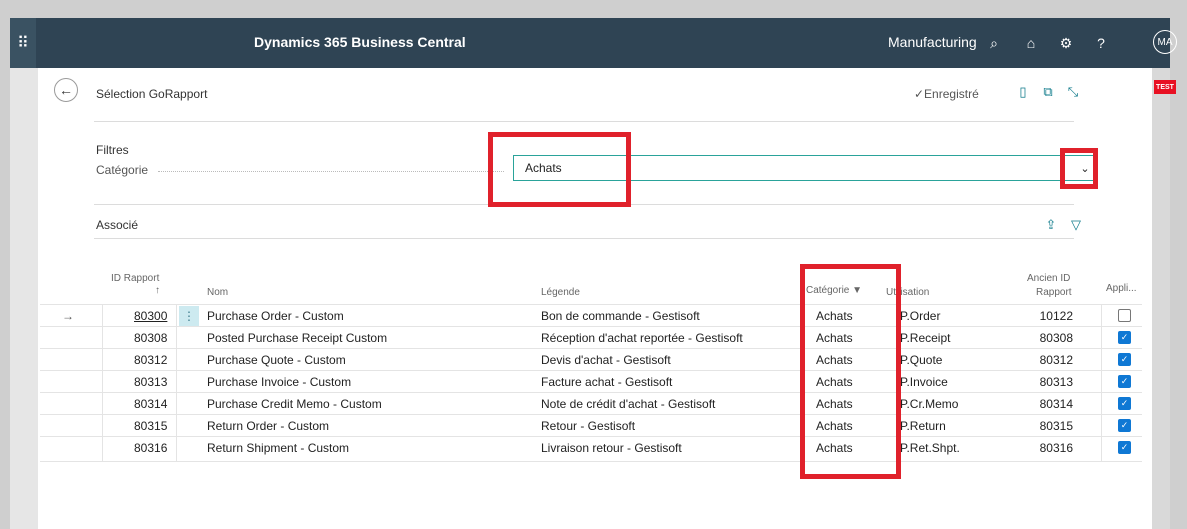  I want to click on current-row-arrow-icon: →, so click(68, 316).